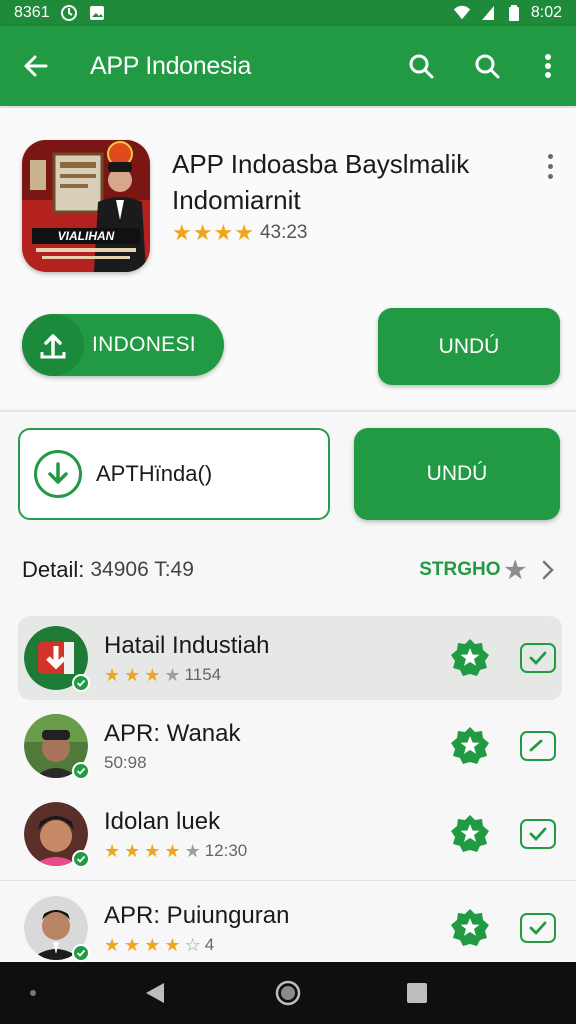 The image size is (576, 1024). Describe the element at coordinates (514, 13) in the screenshot. I see `battery-icon` at that location.